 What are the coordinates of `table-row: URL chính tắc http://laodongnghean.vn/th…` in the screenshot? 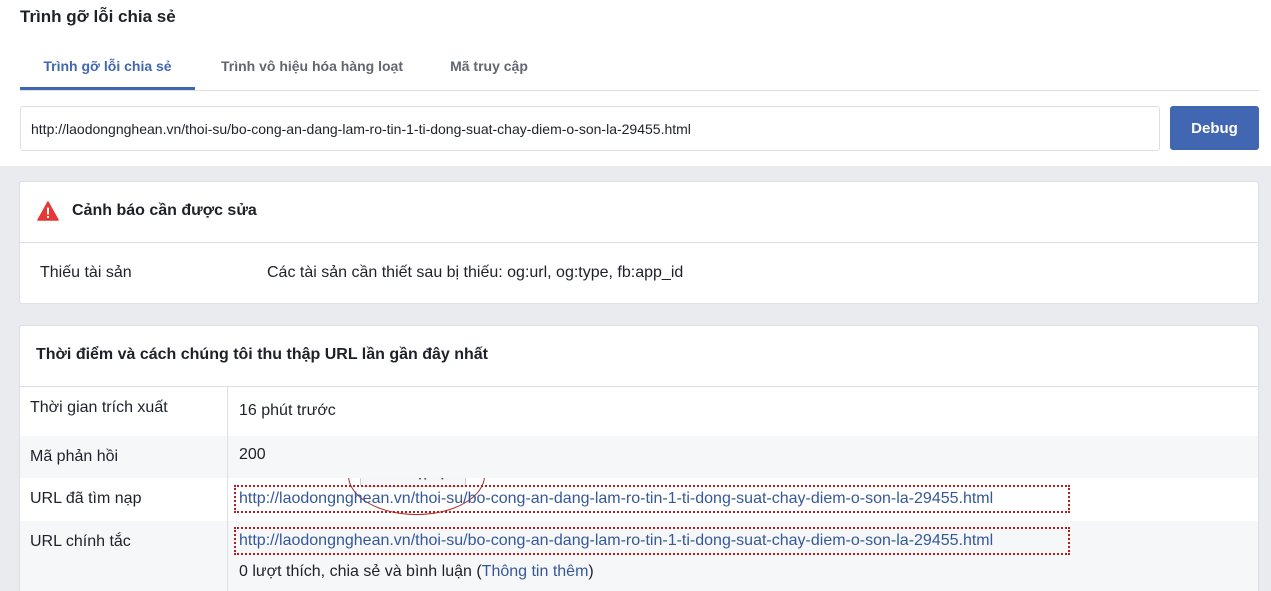 It's located at (639, 556).